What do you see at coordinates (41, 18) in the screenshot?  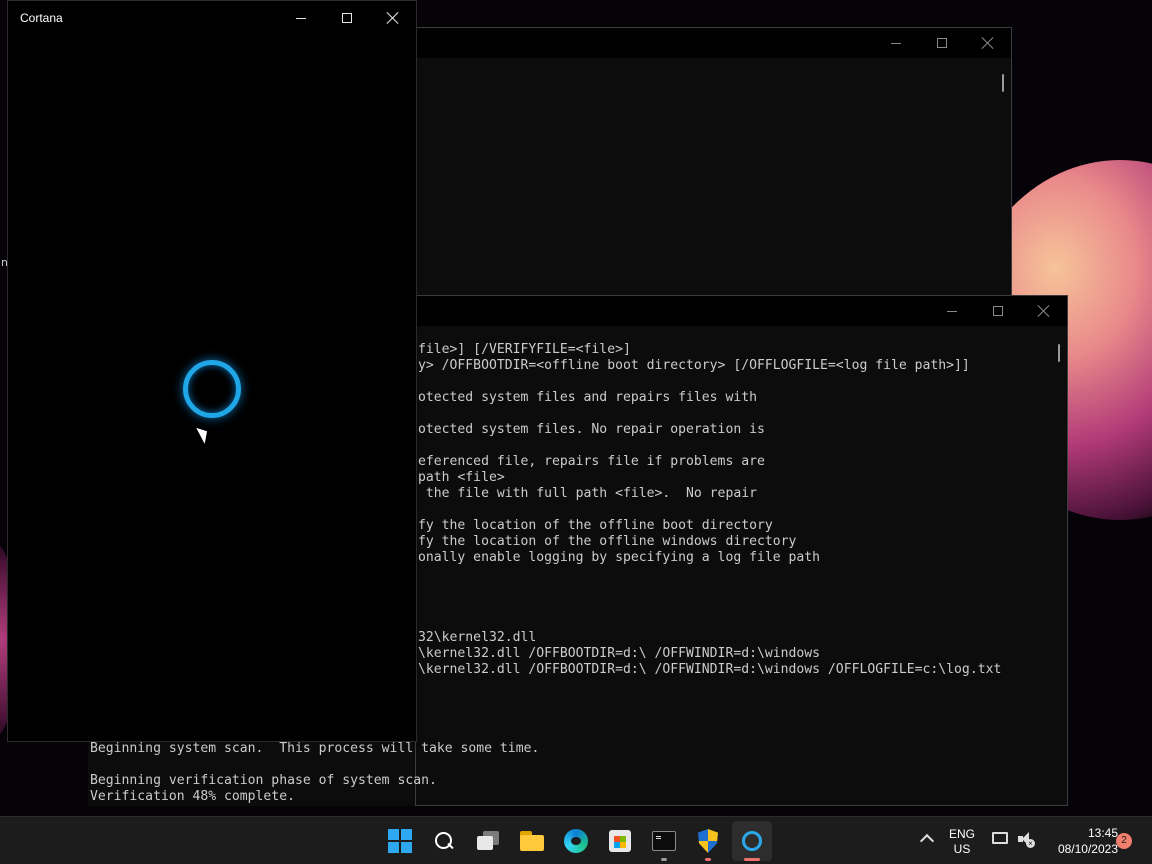 I see `window-title: Cortana` at bounding box center [41, 18].